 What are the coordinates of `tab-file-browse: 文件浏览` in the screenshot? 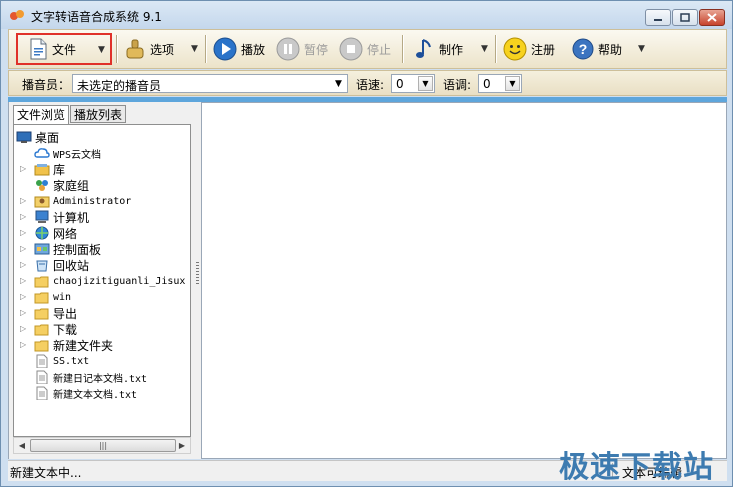 It's located at (41, 115).